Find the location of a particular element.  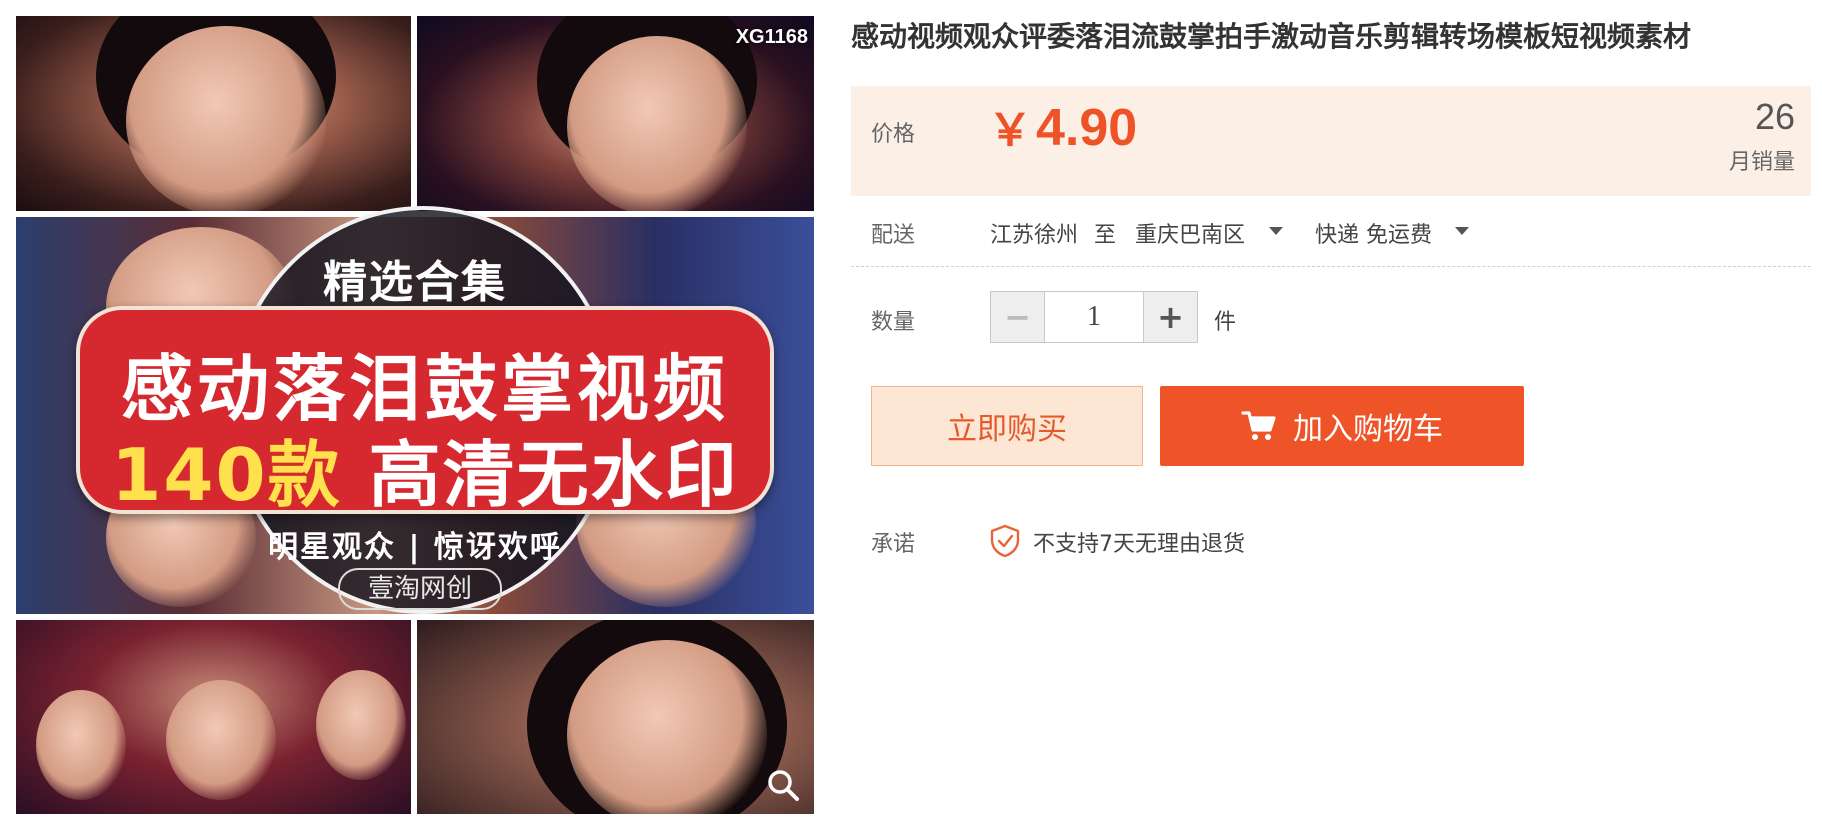

shipping-method-select: 快递 免运费 is located at coordinates (1395, 230).